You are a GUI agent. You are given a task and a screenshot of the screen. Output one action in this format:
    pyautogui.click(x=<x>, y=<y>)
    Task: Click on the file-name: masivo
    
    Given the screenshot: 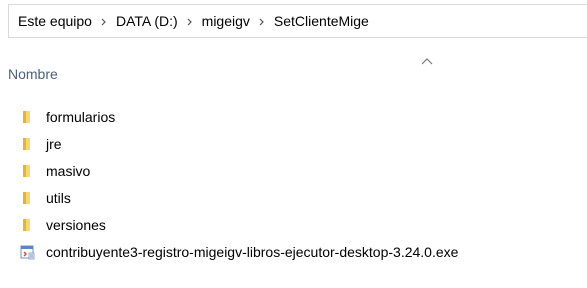 What is the action you would take?
    pyautogui.click(x=68, y=170)
    